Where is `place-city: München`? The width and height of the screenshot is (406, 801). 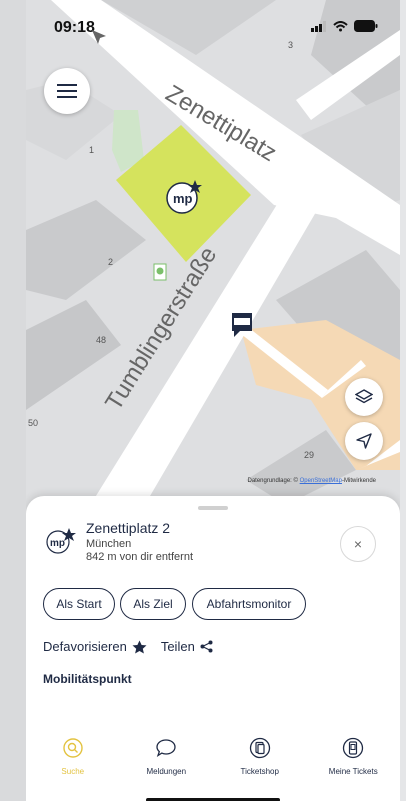 place-city: München is located at coordinates (109, 544).